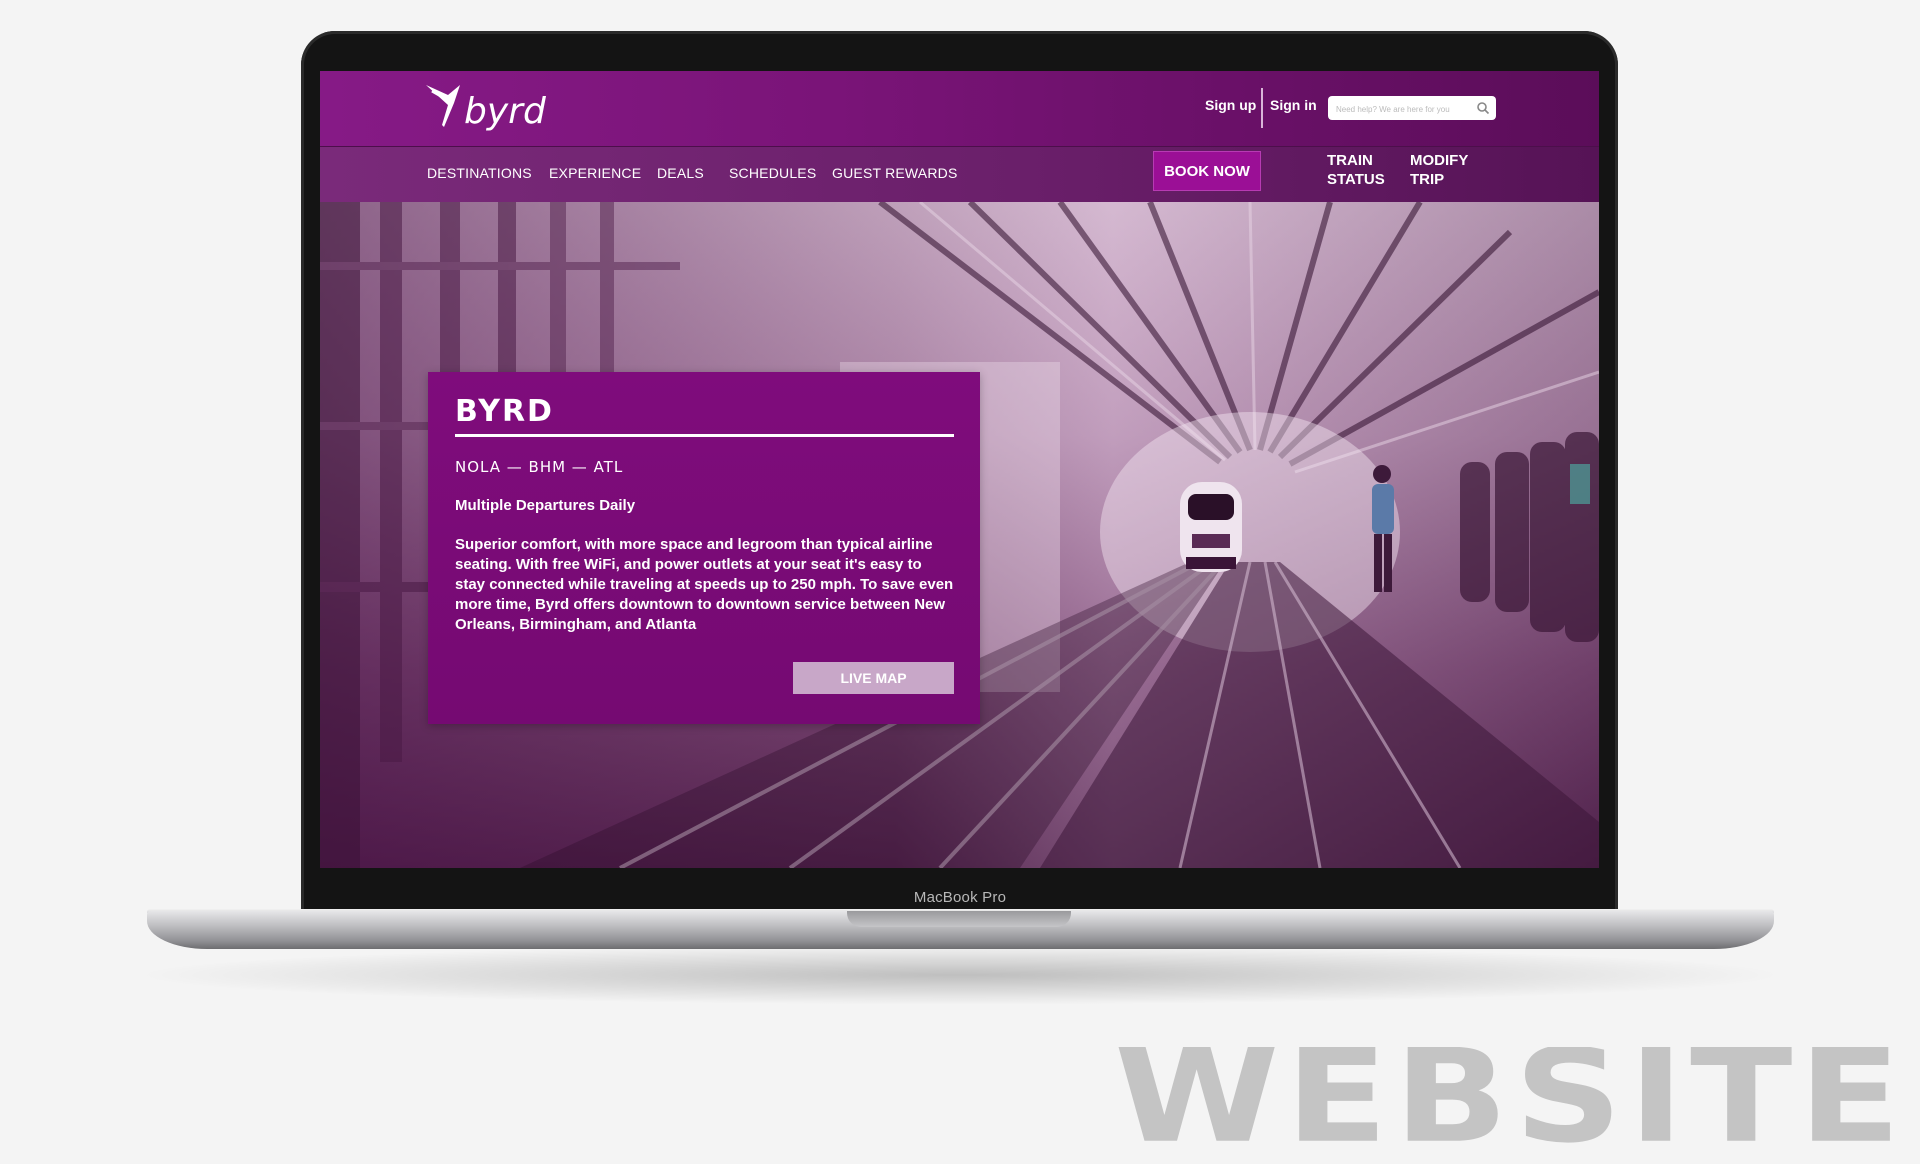 This screenshot has height=1164, width=1920. What do you see at coordinates (505, 111) in the screenshot?
I see `logo-wordmark: byrd` at bounding box center [505, 111].